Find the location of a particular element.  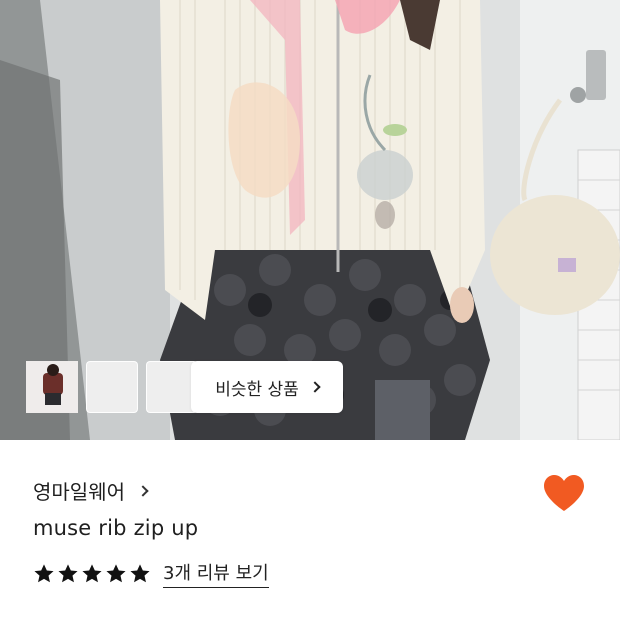

brand-link: 영마일웨어 is located at coordinates (91, 490).